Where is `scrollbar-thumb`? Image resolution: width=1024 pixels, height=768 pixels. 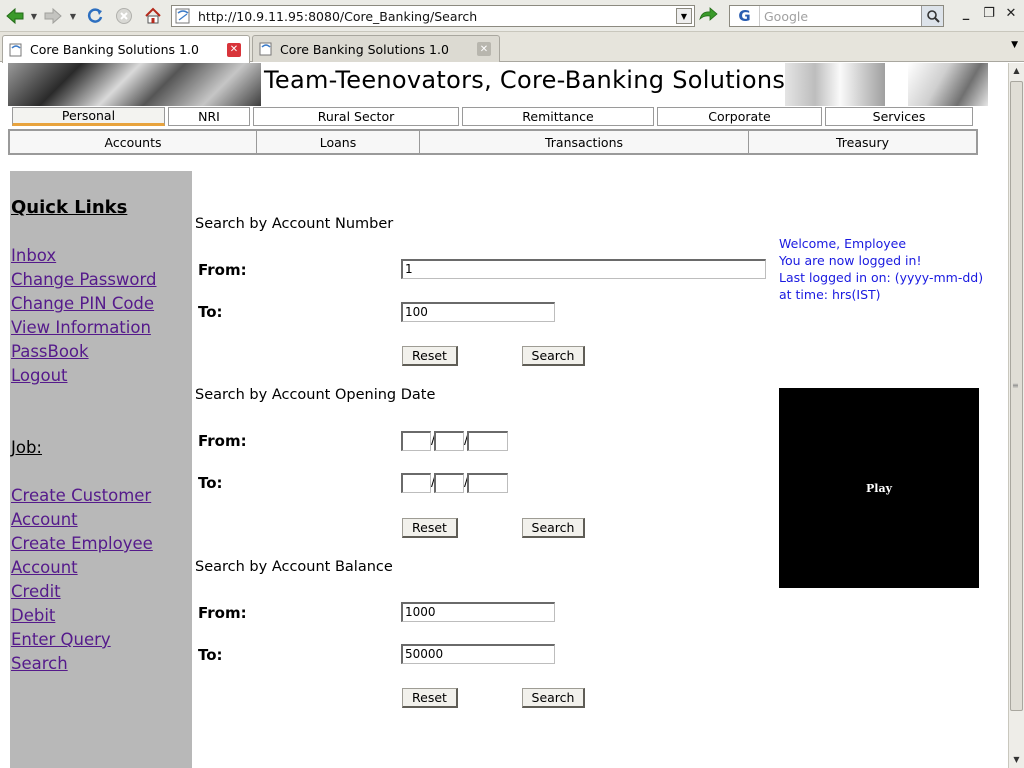 scrollbar-thumb is located at coordinates (1016, 396).